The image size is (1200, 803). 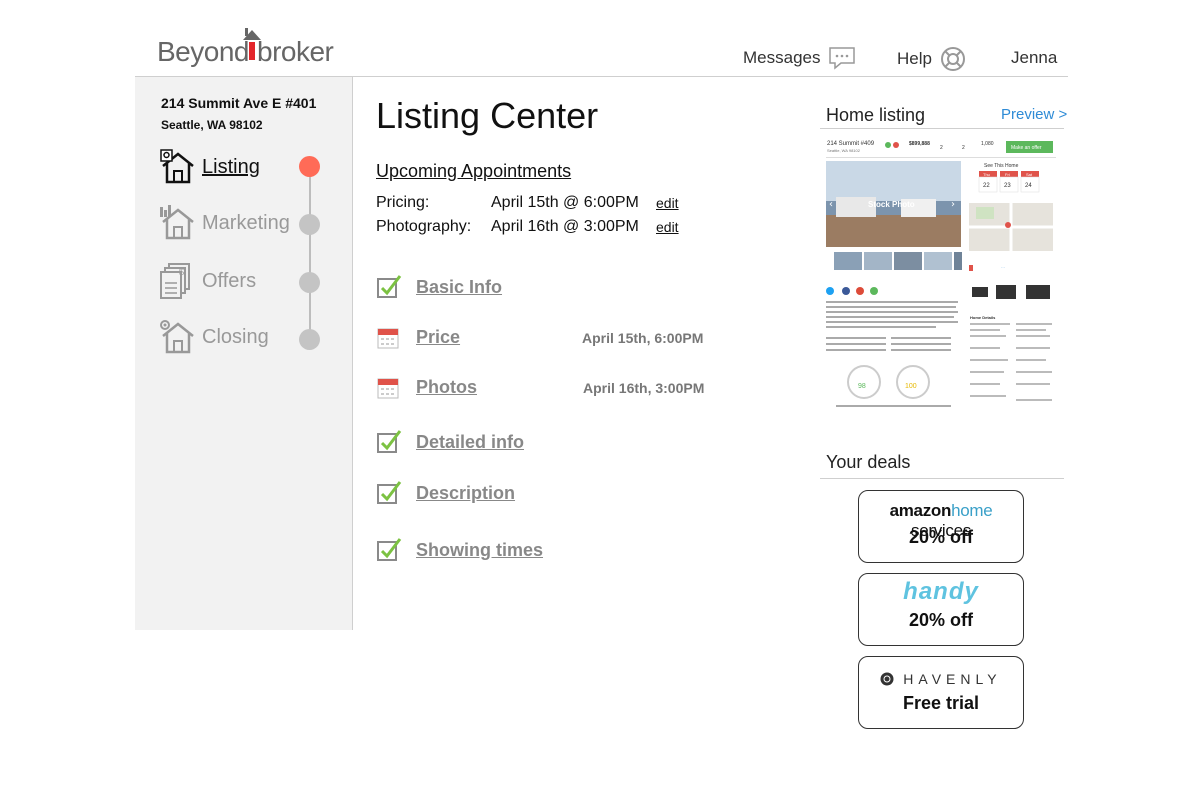 What do you see at coordinates (1028, 186) in the screenshot?
I see `preview-date: 24` at bounding box center [1028, 186].